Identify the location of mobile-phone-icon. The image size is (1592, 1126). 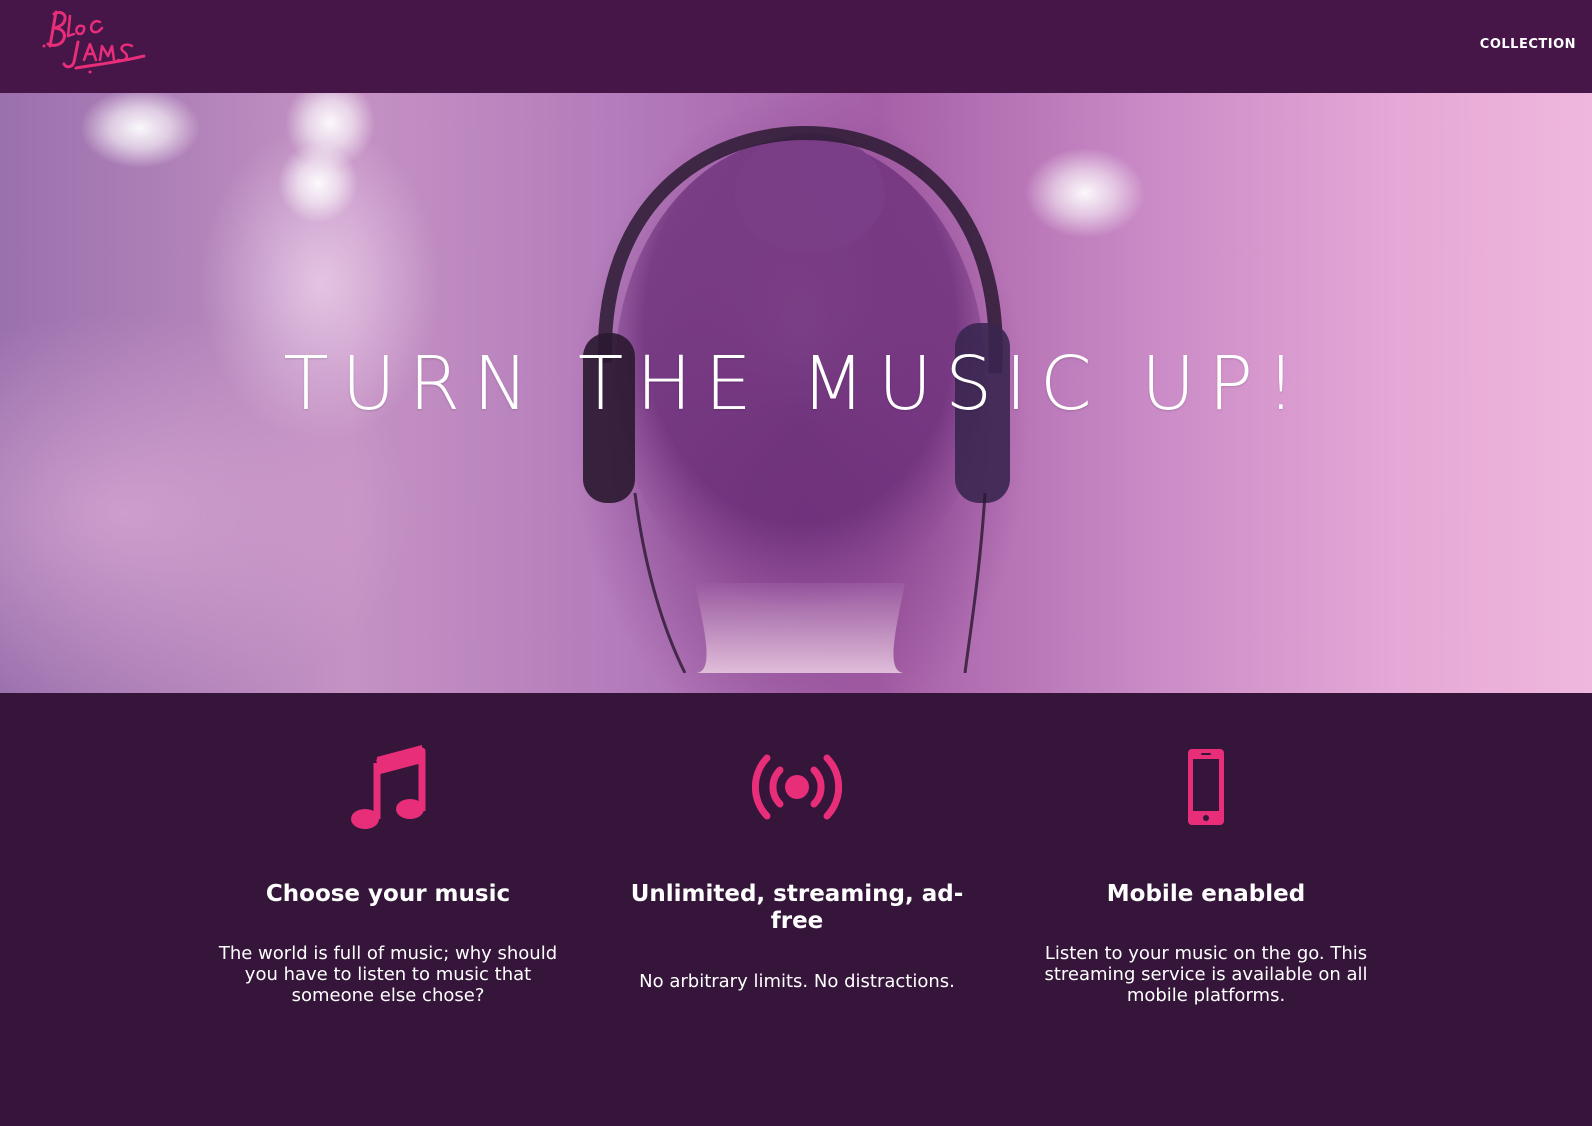
(1206, 787).